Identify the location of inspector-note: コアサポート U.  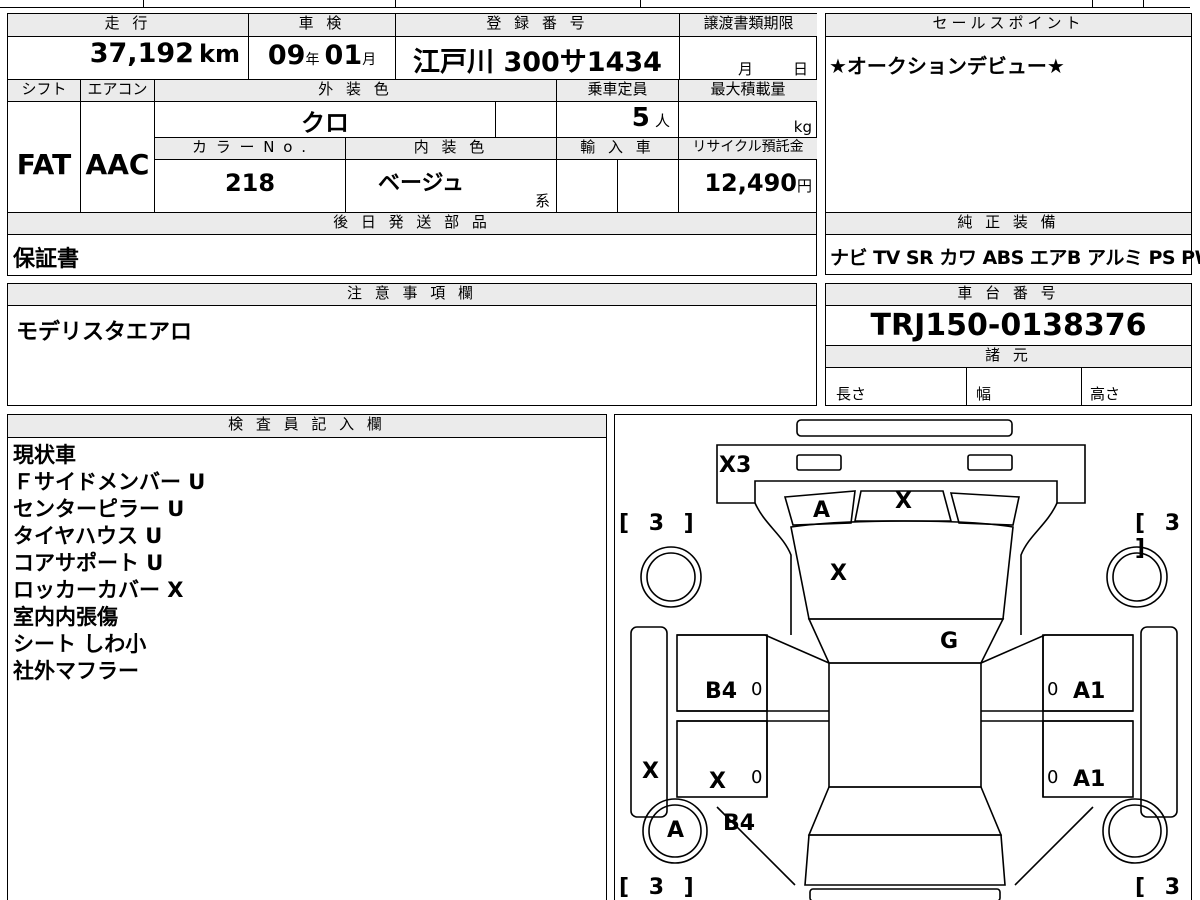
(88, 563).